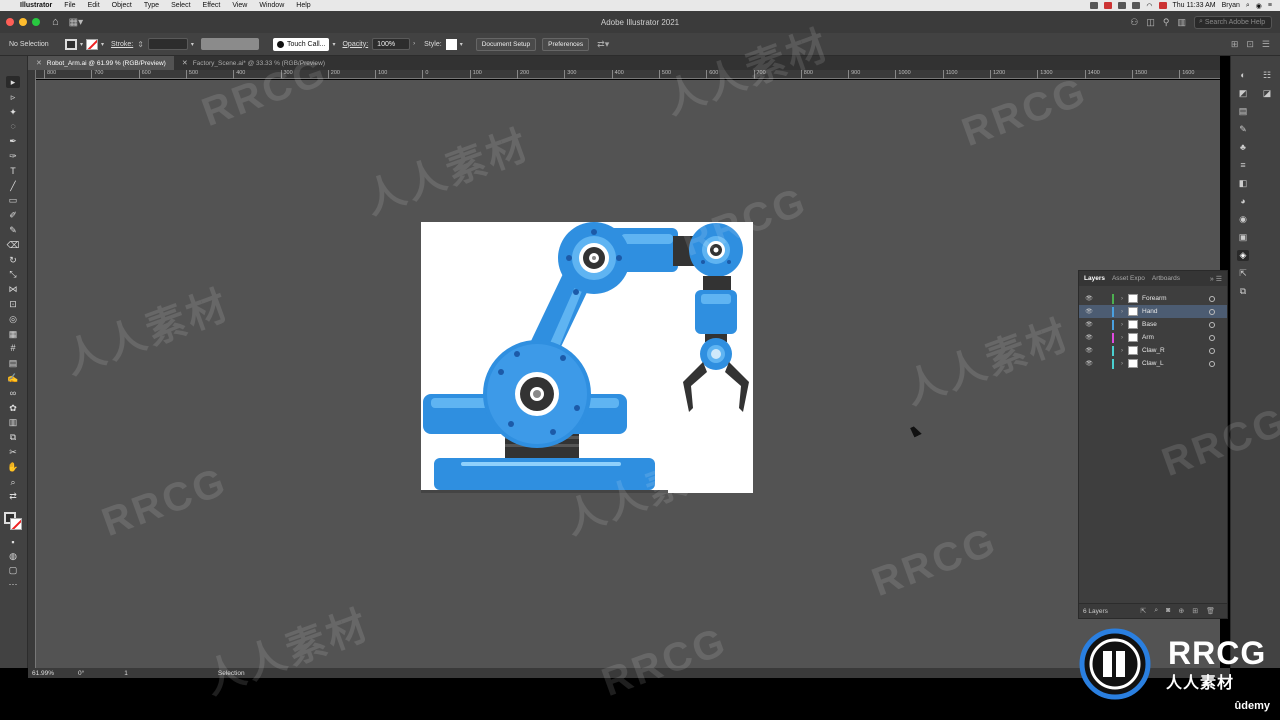 The image size is (1280, 720). What do you see at coordinates (94, 5) in the screenshot?
I see `menu-edit: Edit` at bounding box center [94, 5].